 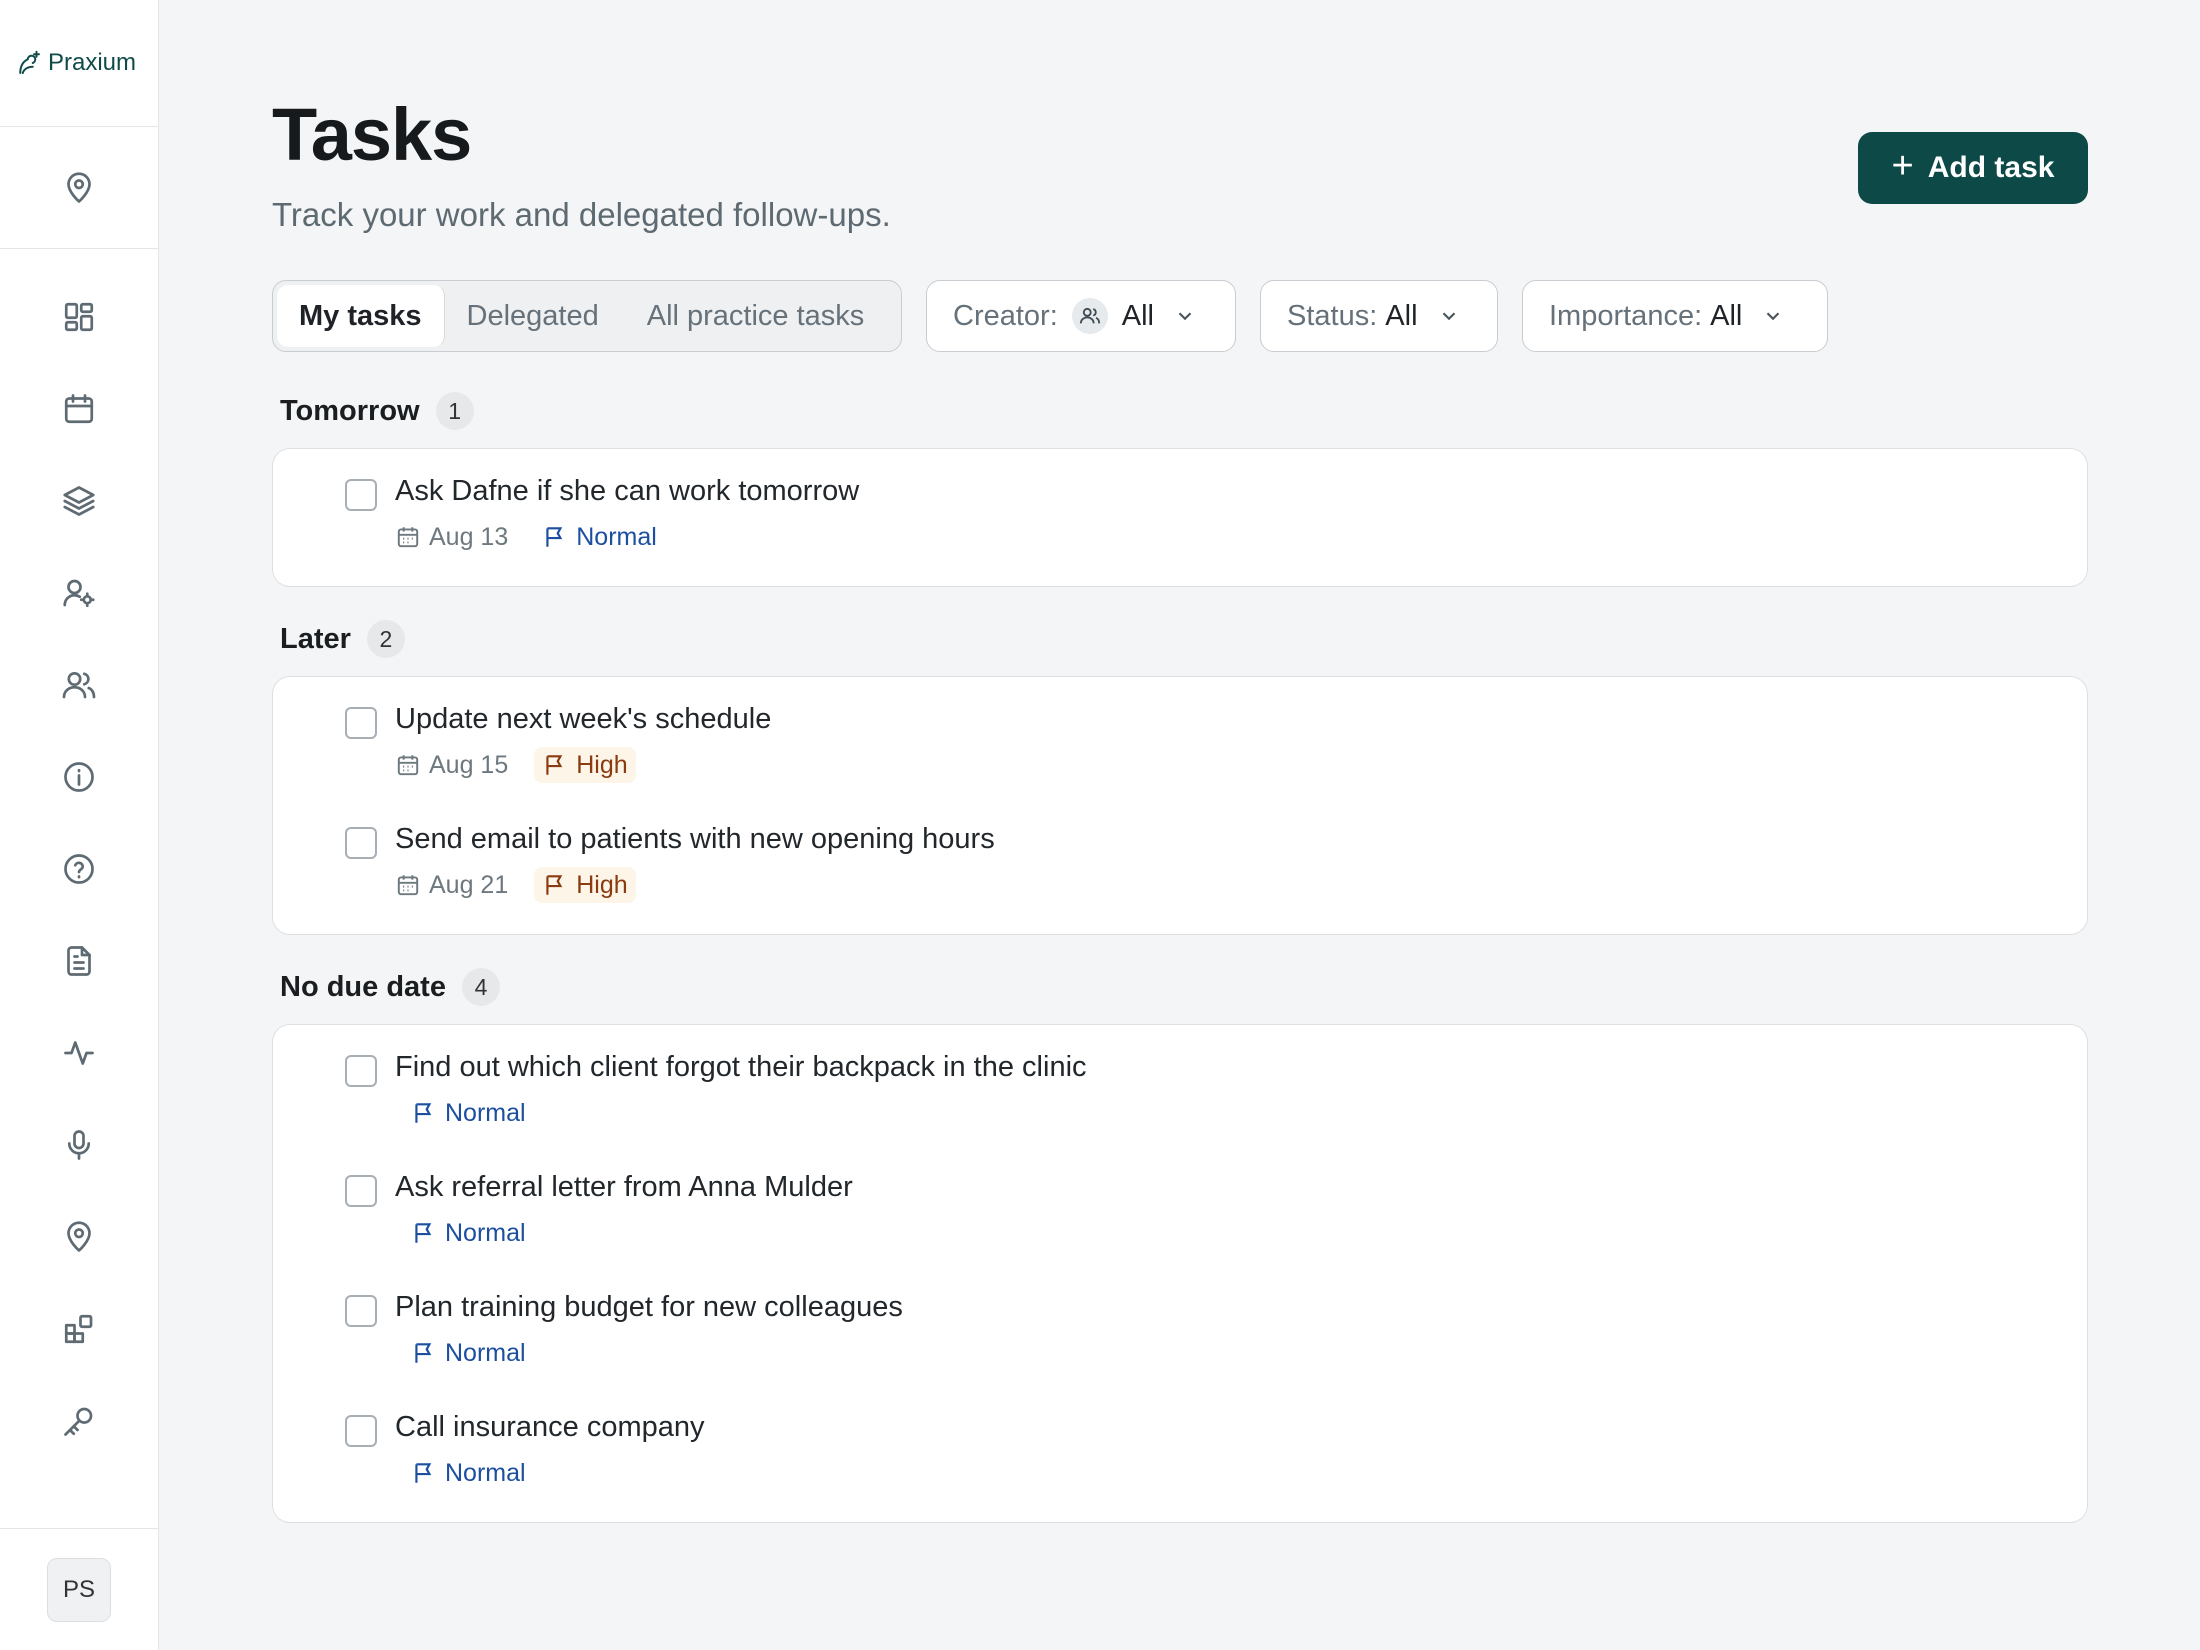 I want to click on brand-name: Praxium, so click(x=92, y=62).